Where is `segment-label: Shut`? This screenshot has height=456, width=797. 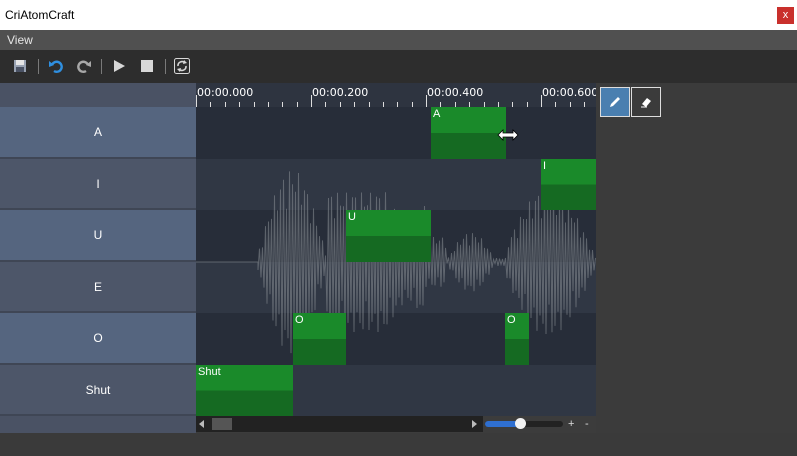
segment-label: Shut is located at coordinates (209, 372).